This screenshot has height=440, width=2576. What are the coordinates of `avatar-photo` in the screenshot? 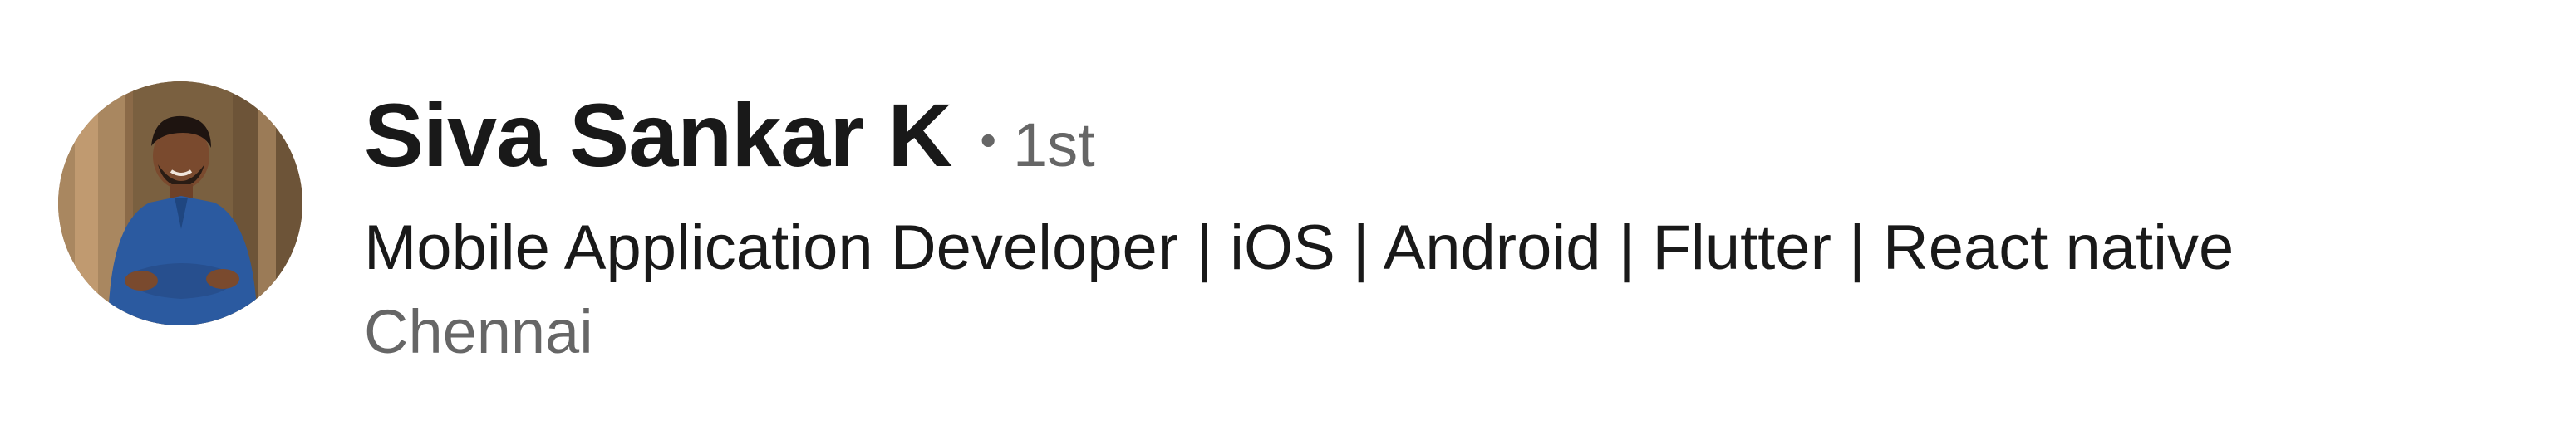 It's located at (180, 203).